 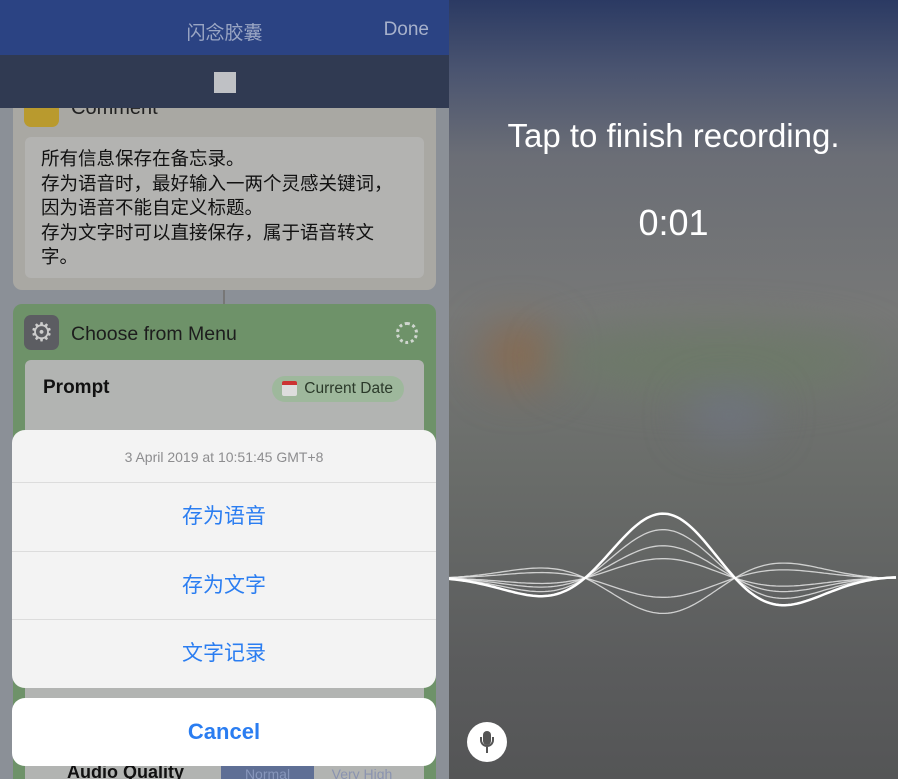 I want to click on nav-bar: 闪念胶囊 Done, so click(x=224, y=27).